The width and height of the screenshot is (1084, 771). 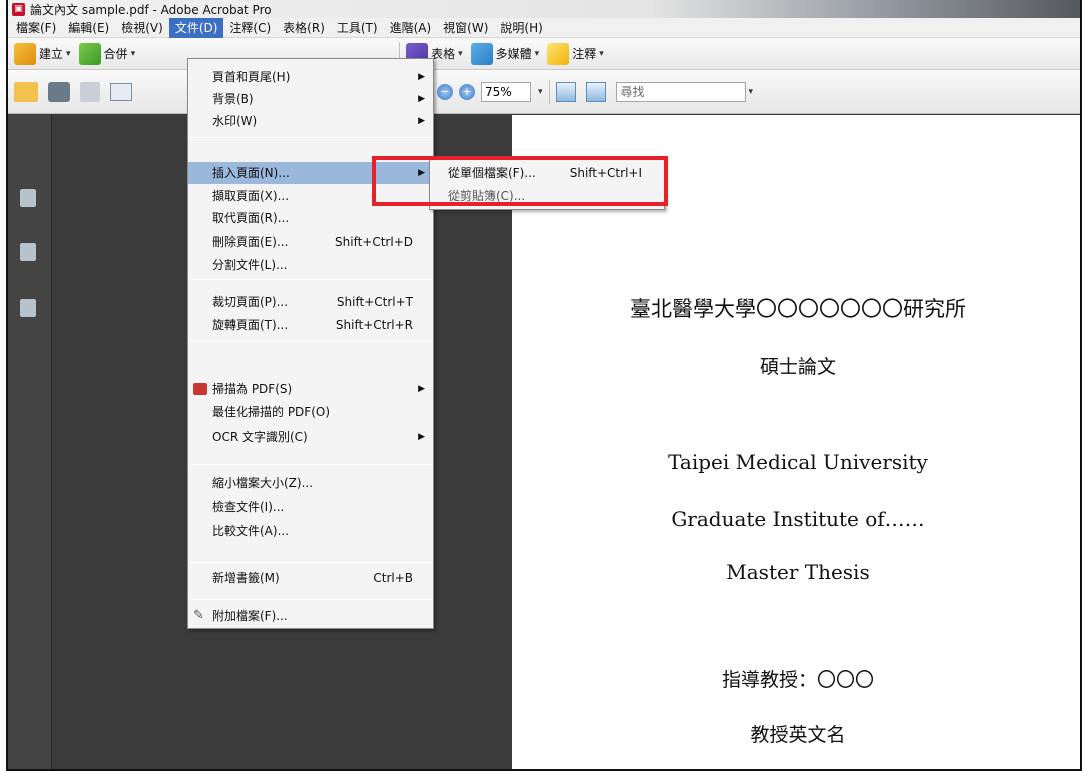 What do you see at coordinates (467, 91) in the screenshot?
I see `zoom-in-icon: +` at bounding box center [467, 91].